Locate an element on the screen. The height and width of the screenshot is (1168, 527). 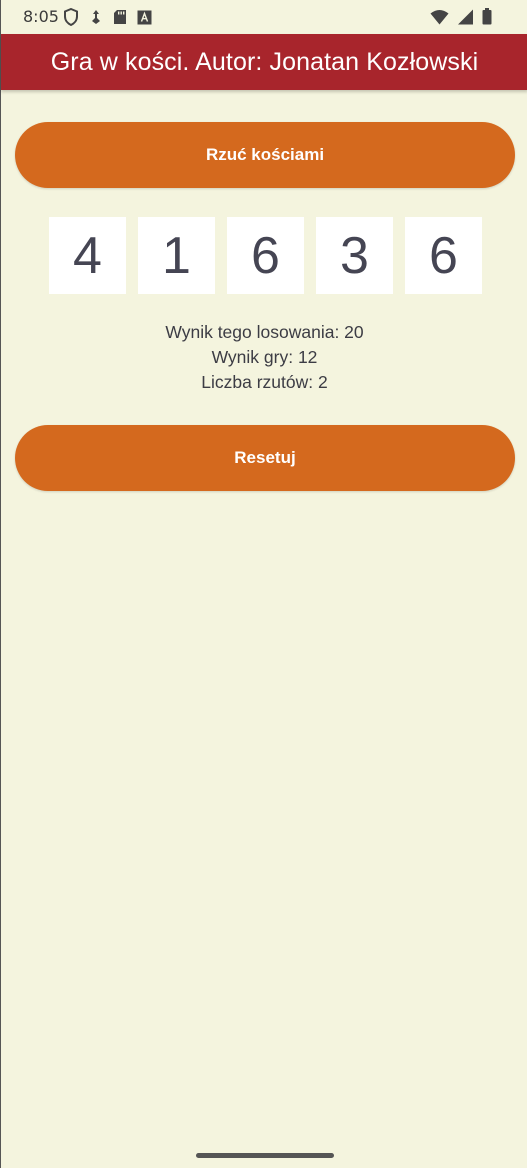
dice-row: 4 1 6 3 6 is located at coordinates (265, 255).